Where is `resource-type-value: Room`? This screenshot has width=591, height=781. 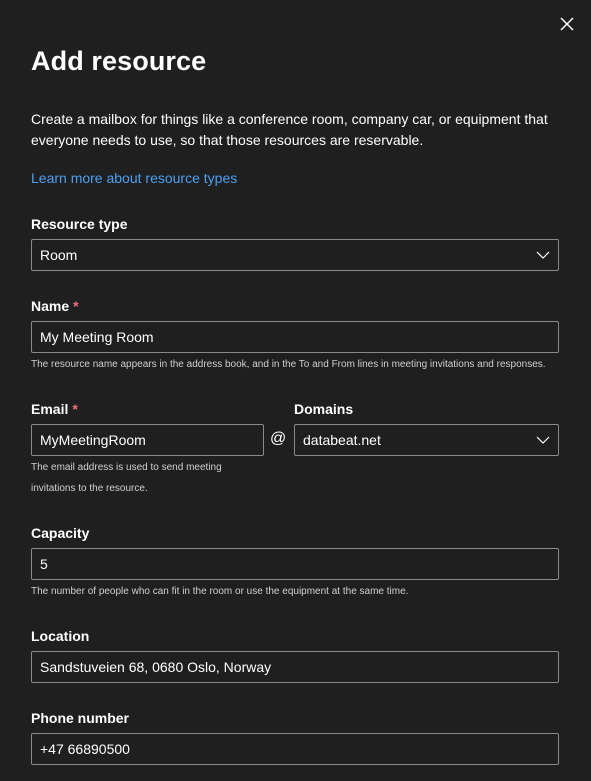 resource-type-value: Room is located at coordinates (59, 255).